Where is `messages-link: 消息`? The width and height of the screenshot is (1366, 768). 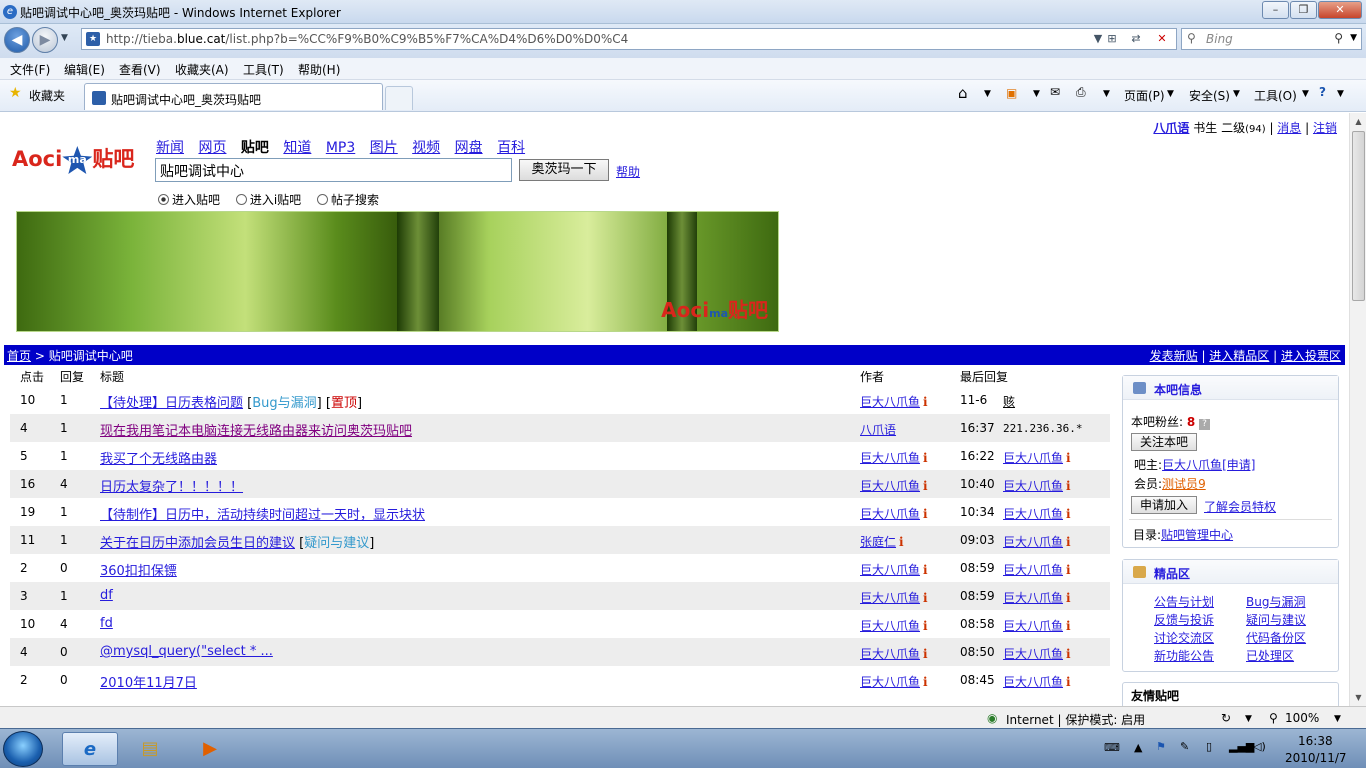 messages-link: 消息 is located at coordinates (1289, 128).